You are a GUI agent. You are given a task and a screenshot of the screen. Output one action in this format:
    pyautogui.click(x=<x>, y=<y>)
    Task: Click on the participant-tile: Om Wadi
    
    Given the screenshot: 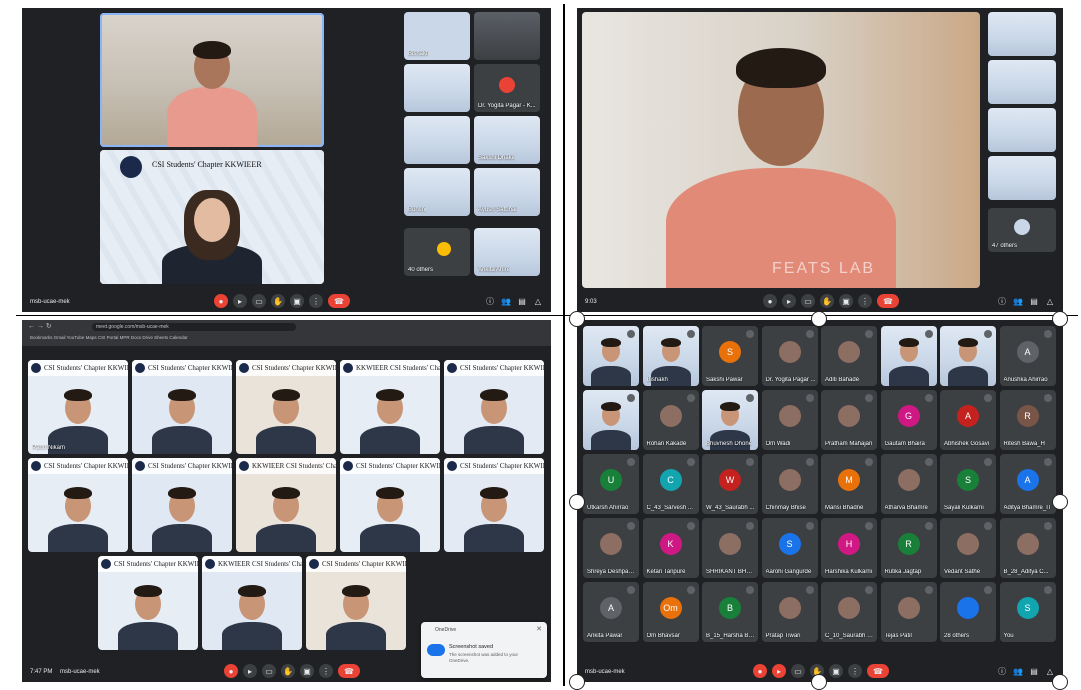 What is the action you would take?
    pyautogui.click(x=789, y=420)
    